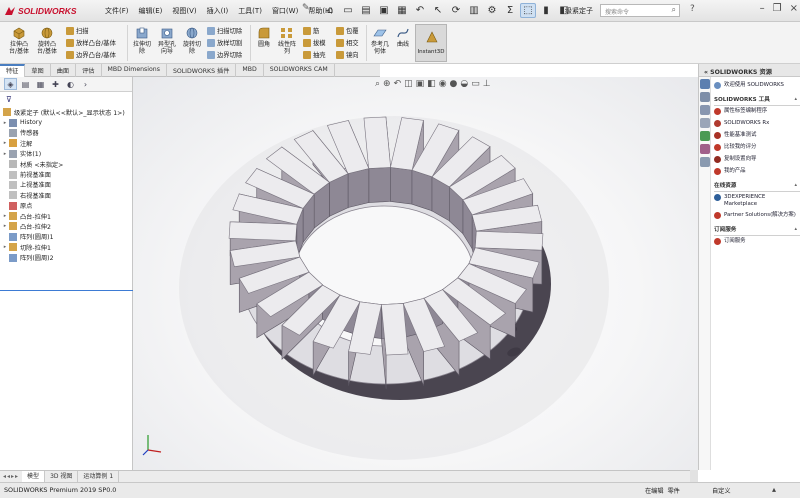 This screenshot has height=498, width=800. I want to click on instant3d-button: Instant3D, so click(431, 43).